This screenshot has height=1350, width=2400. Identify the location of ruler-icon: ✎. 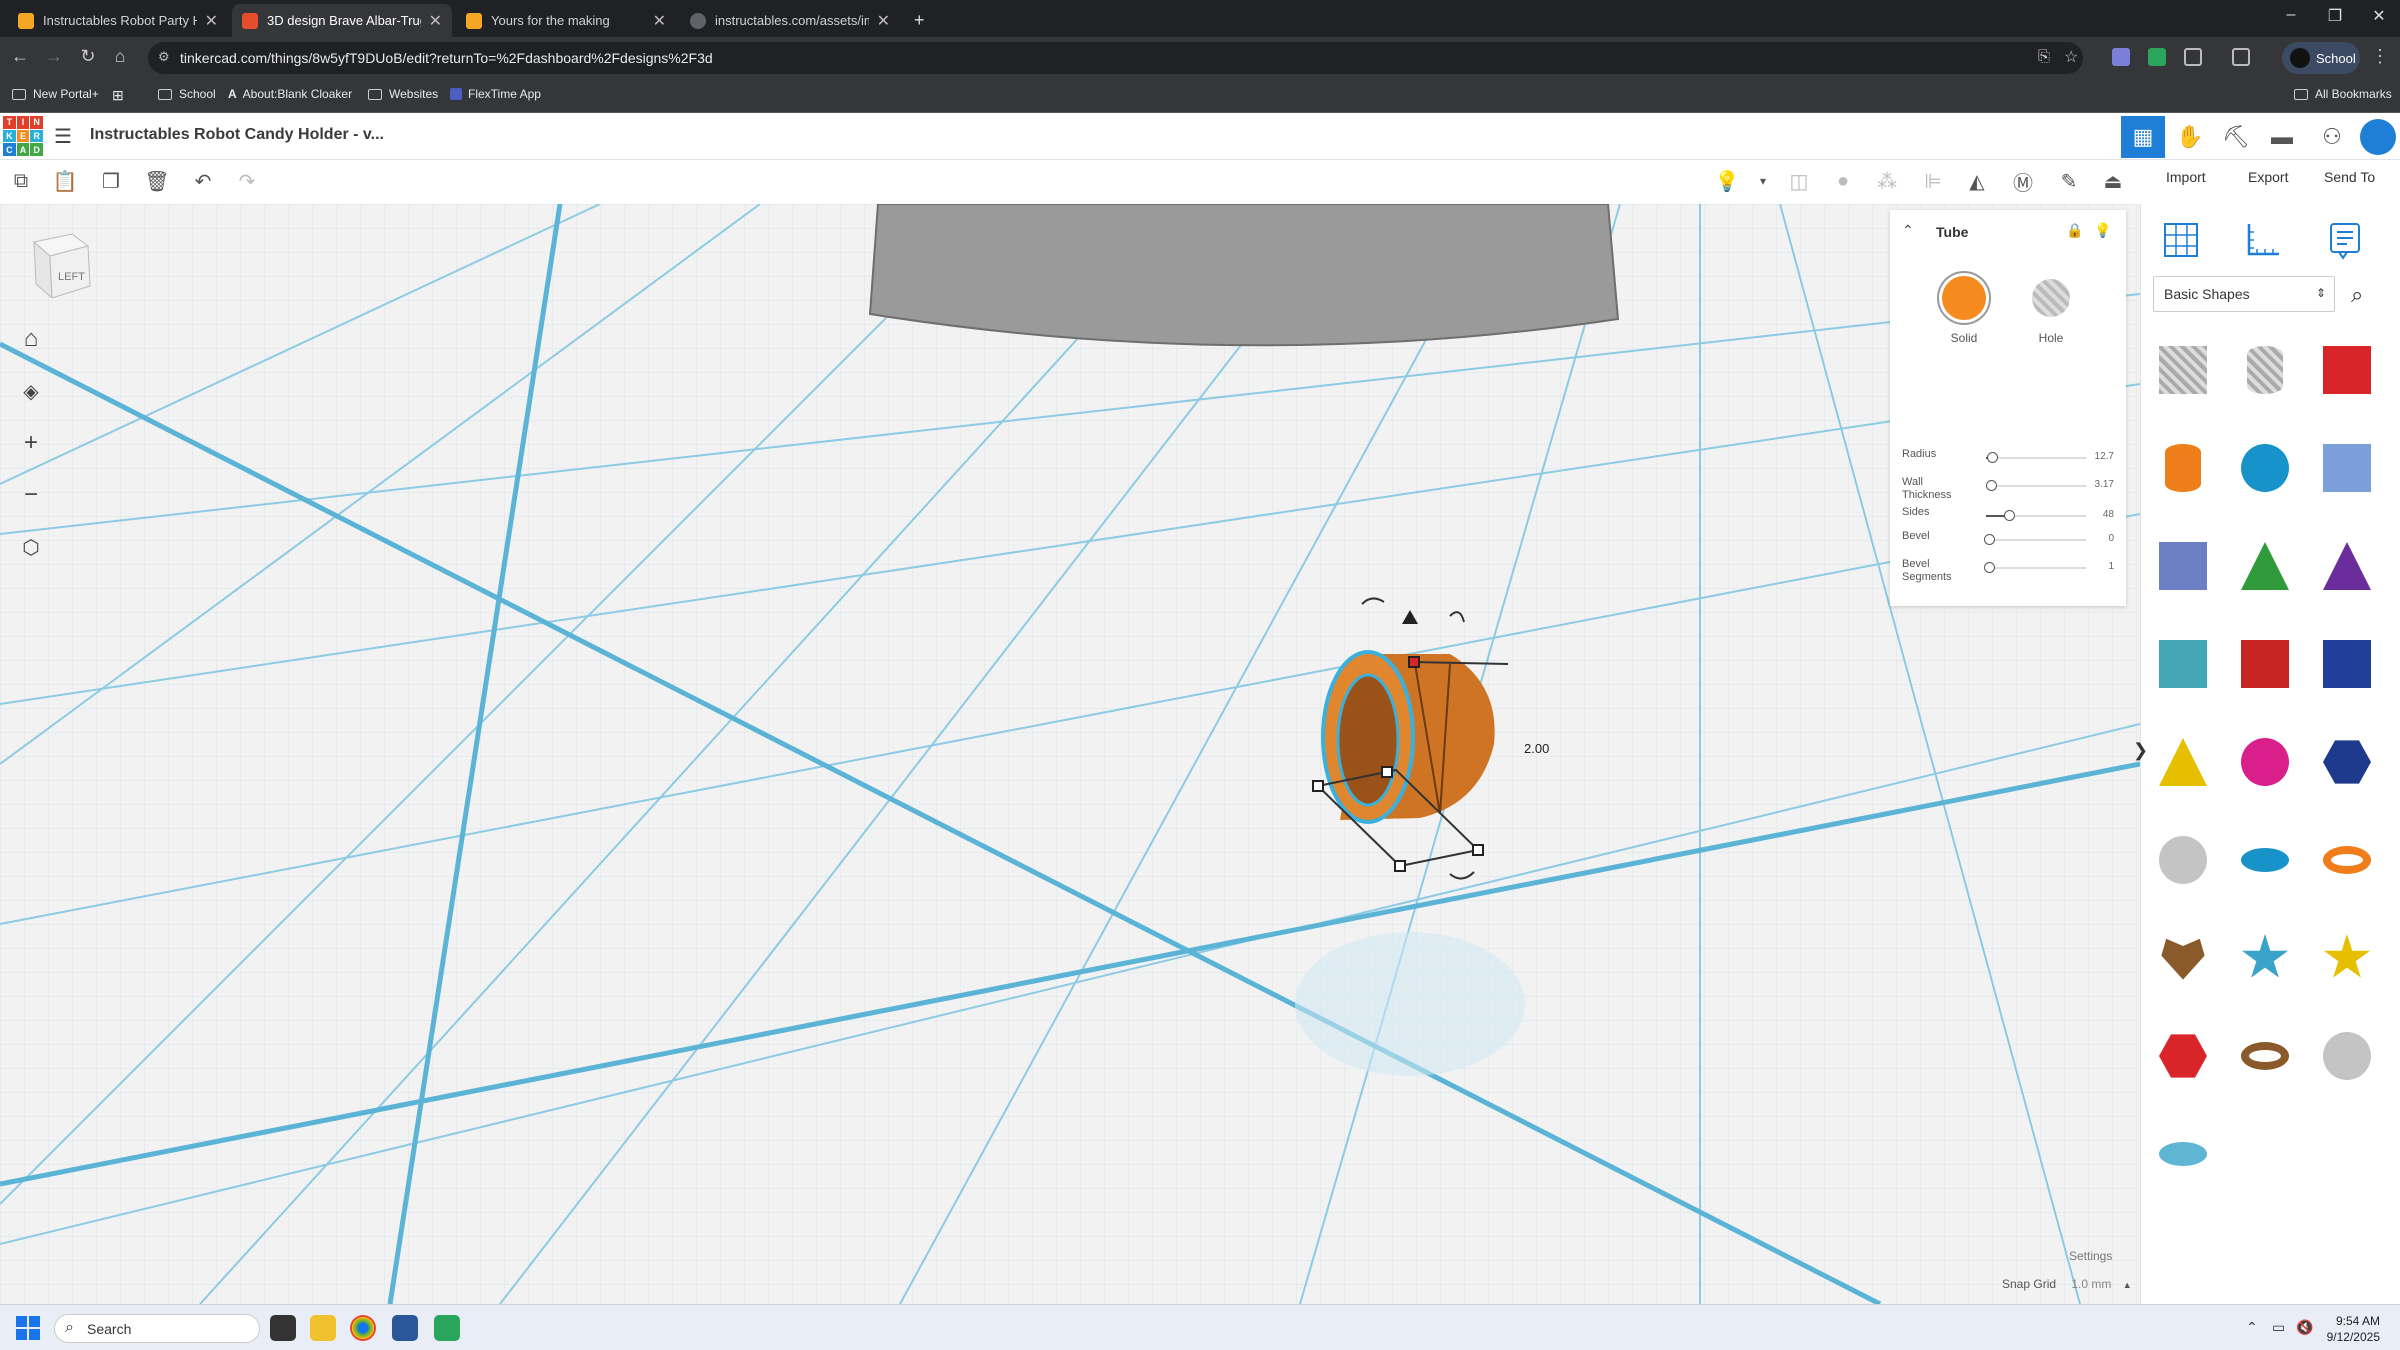
(2069, 181).